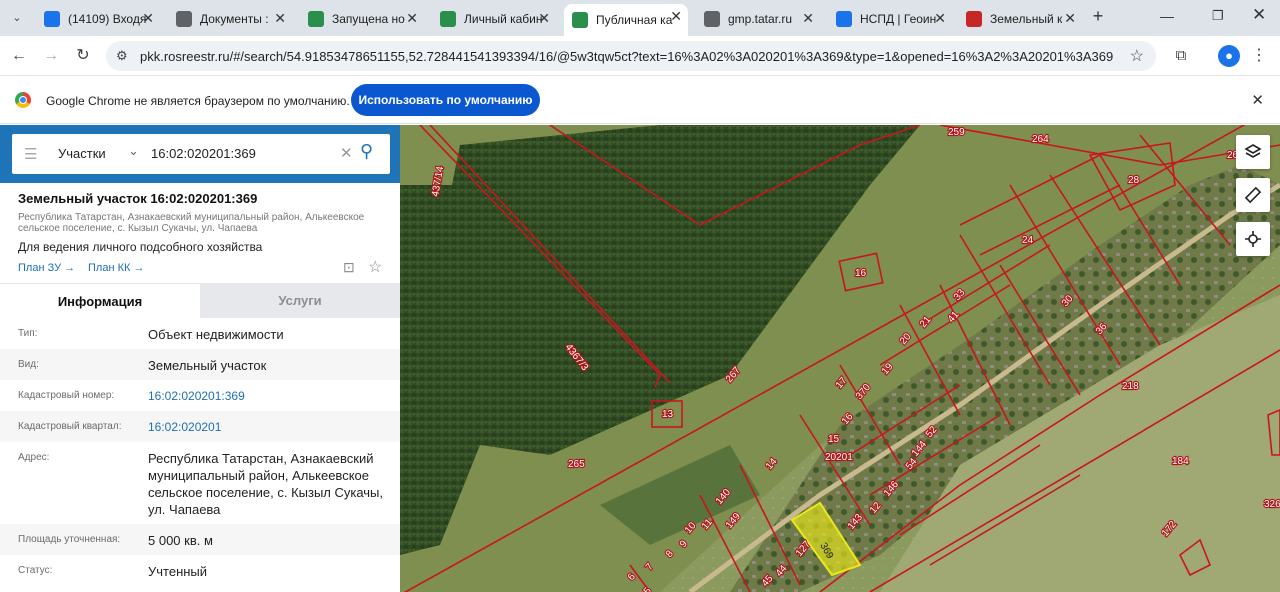 This screenshot has height=592, width=1280. What do you see at coordinates (207, 365) in the screenshot?
I see `row-value: Земельный участок` at bounding box center [207, 365].